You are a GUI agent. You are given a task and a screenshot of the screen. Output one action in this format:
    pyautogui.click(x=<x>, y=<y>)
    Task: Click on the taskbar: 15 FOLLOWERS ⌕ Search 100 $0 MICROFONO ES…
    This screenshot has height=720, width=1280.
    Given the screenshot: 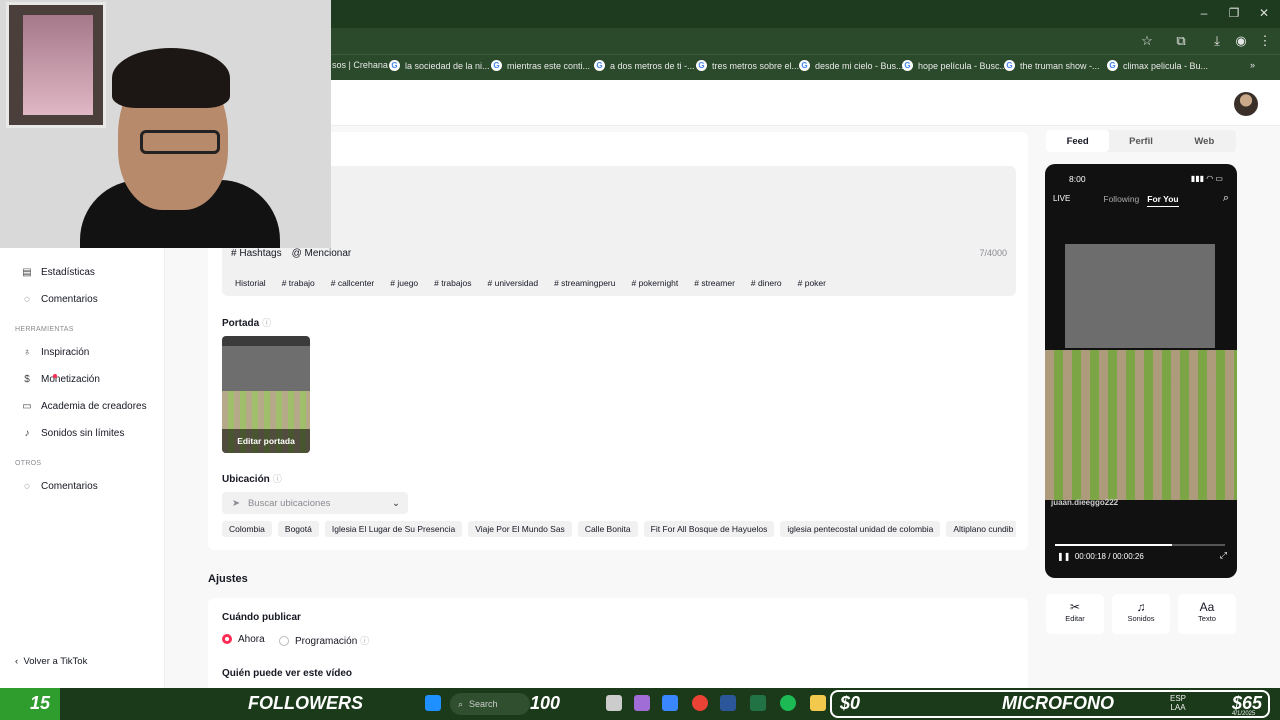 What is the action you would take?
    pyautogui.click(x=640, y=704)
    